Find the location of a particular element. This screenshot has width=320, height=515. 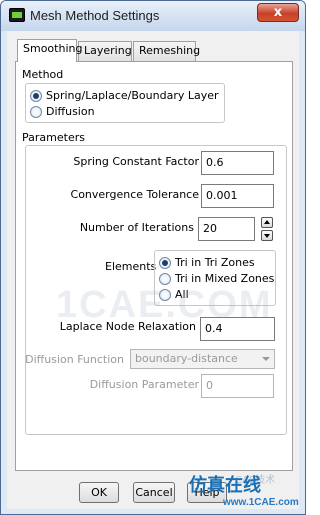

ok-button: OK is located at coordinates (99, 492).